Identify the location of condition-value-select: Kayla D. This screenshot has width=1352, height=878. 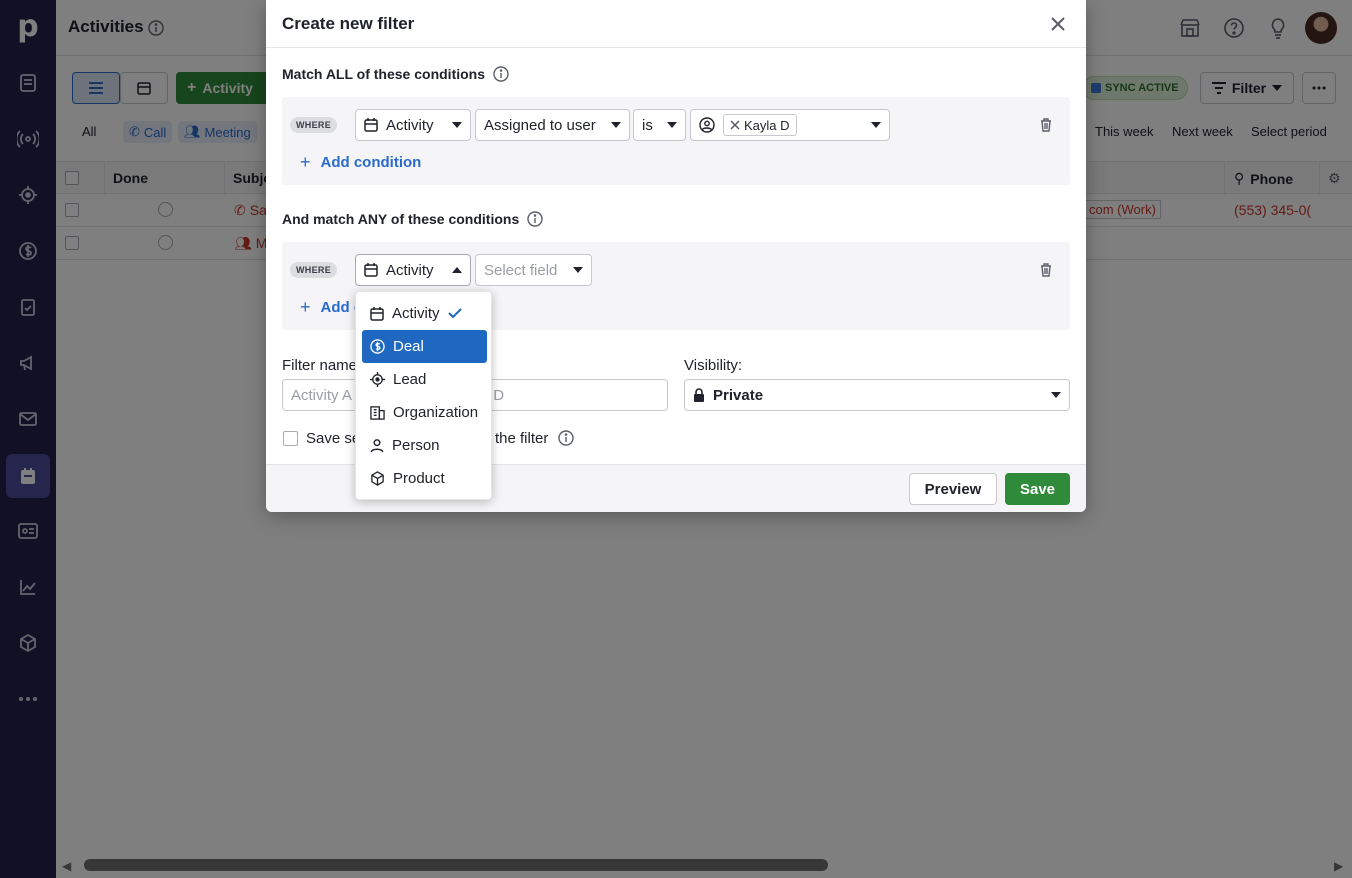
(790, 125).